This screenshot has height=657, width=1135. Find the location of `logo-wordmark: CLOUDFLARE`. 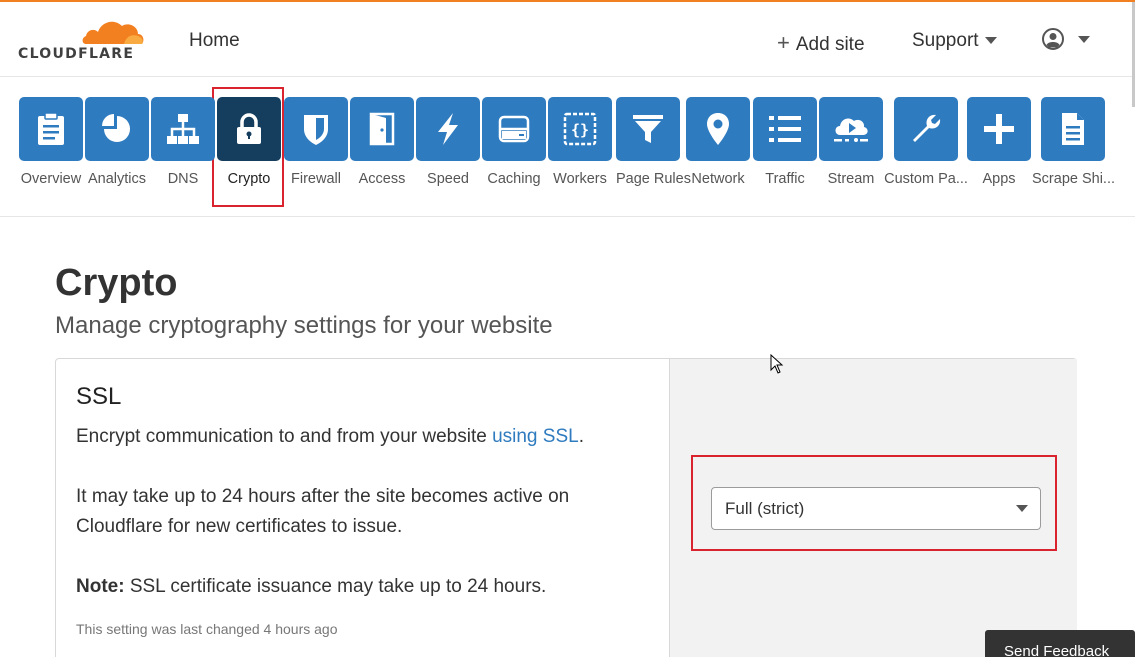

logo-wordmark: CLOUDFLARE is located at coordinates (76, 54).